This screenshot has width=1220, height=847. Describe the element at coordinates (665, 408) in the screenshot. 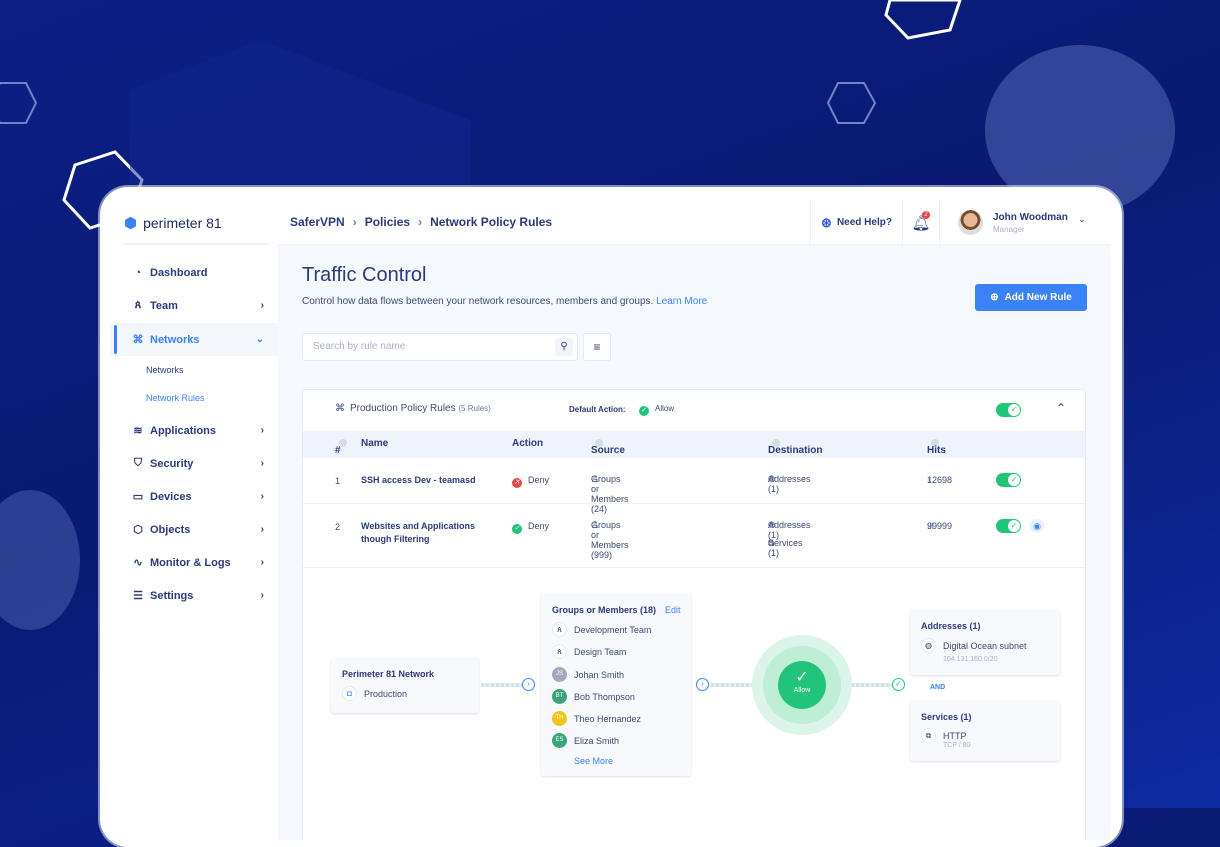

I see `default-action-text: Allow` at that location.